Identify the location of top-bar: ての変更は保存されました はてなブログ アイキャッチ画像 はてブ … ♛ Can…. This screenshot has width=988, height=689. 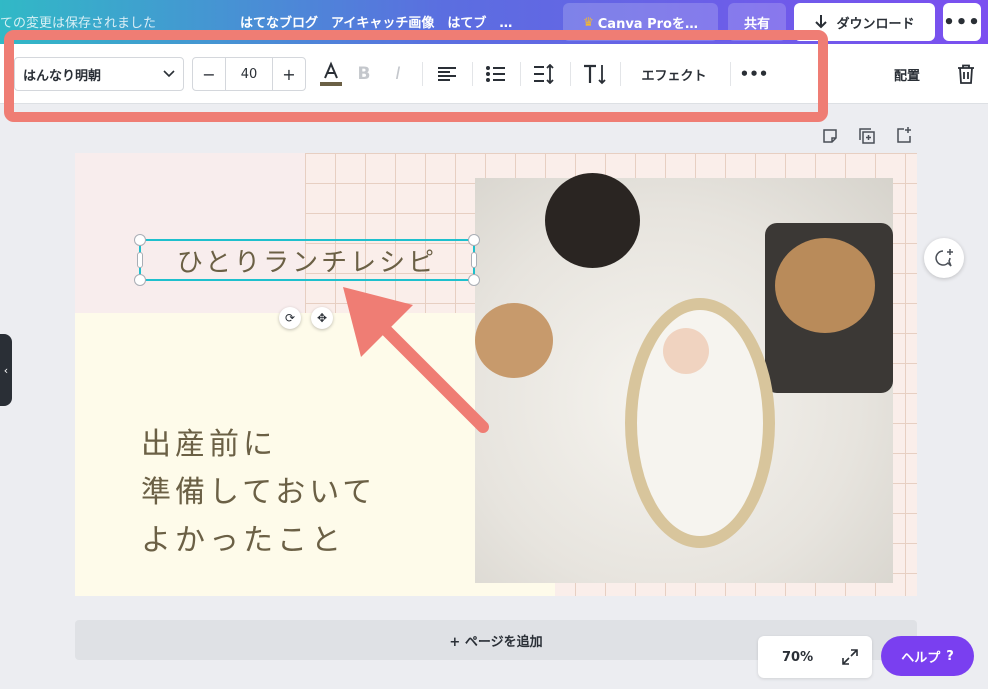
(494, 22).